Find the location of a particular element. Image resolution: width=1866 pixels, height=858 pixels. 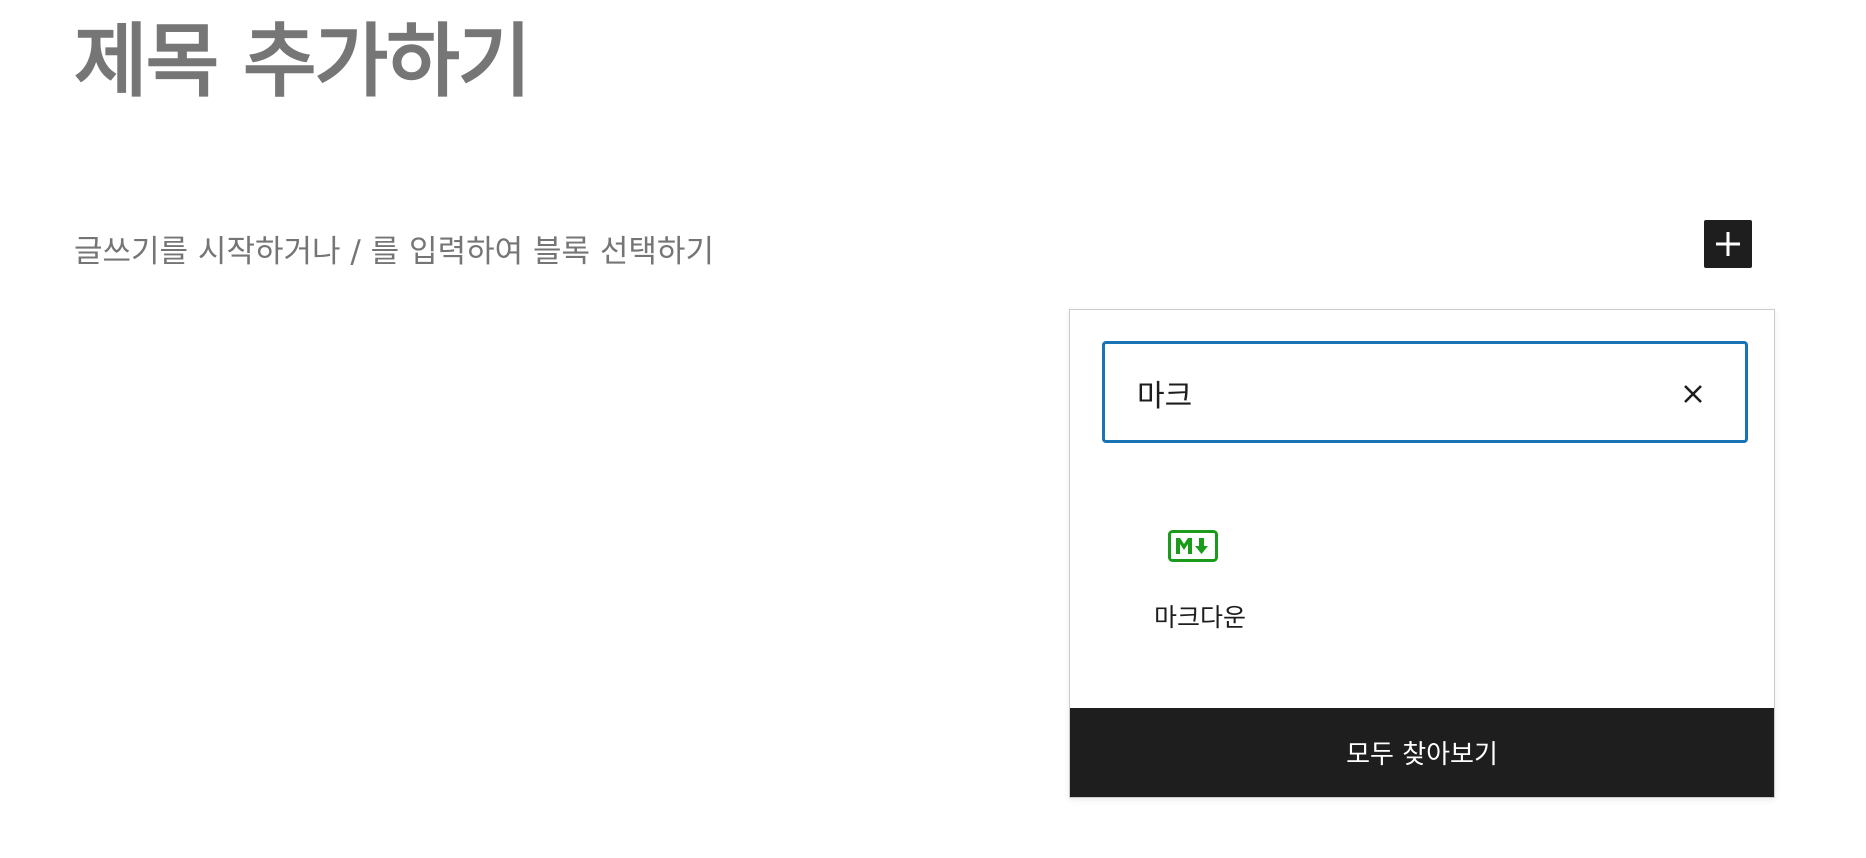

block-search-input is located at coordinates (1407, 393).